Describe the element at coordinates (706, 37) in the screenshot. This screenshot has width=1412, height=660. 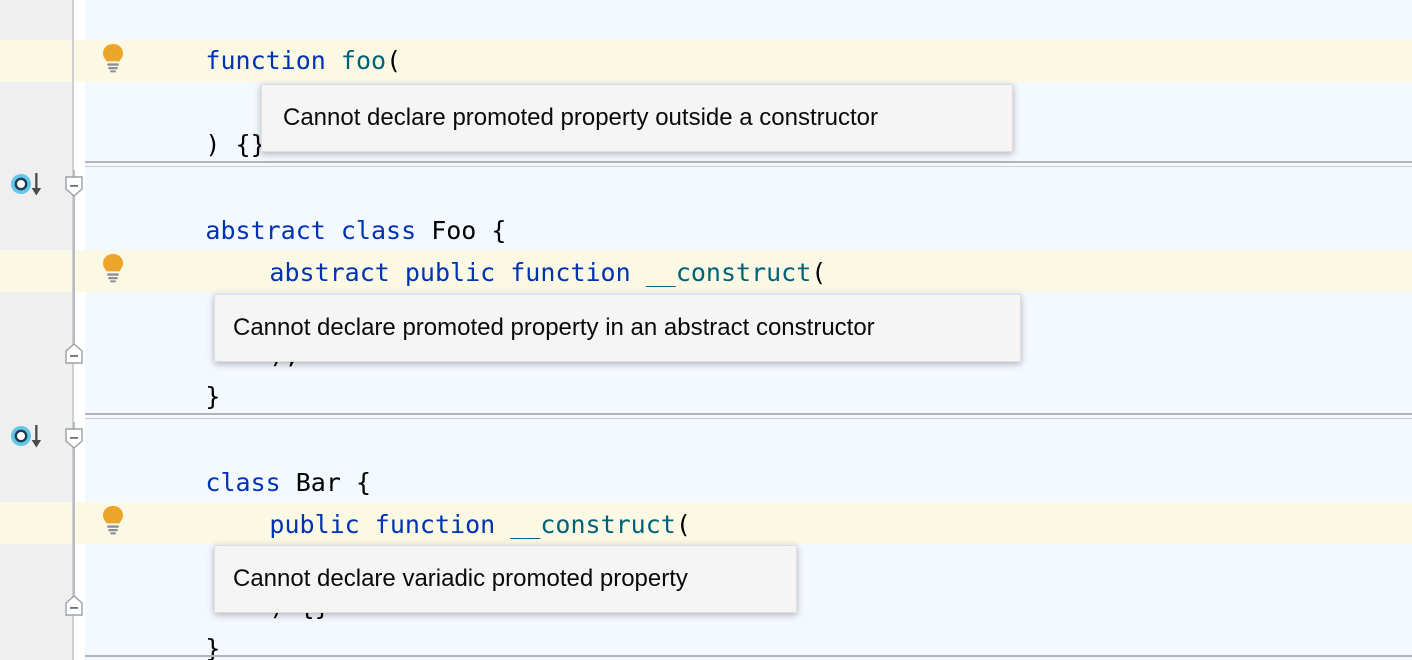
I see `code-line: function foo(` at that location.